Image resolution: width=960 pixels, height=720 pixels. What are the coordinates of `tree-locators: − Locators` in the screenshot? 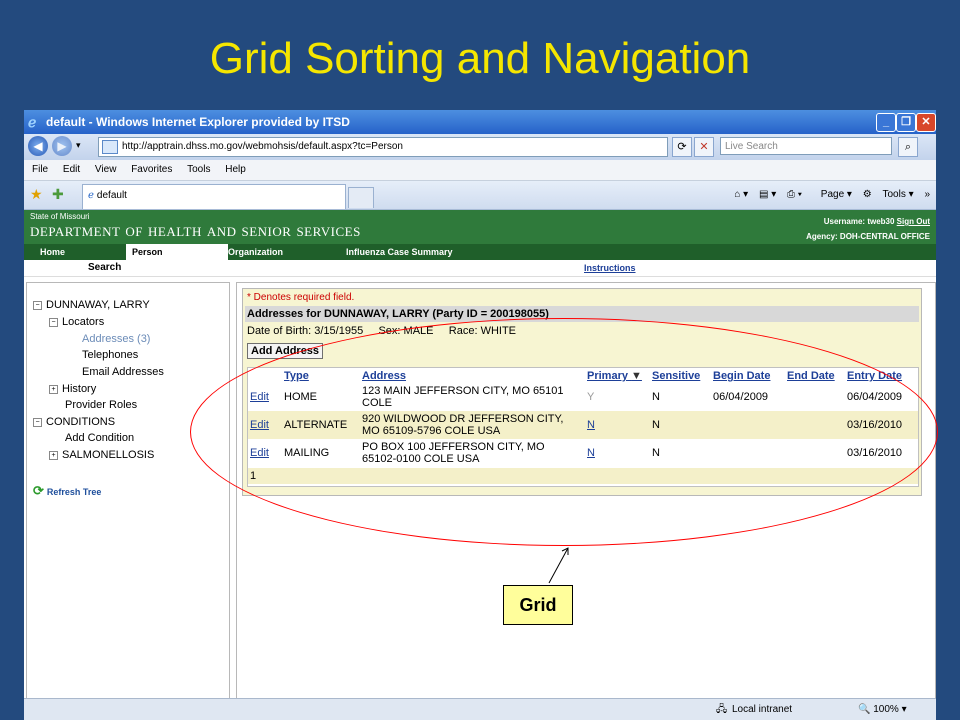 It's located at (76, 322).